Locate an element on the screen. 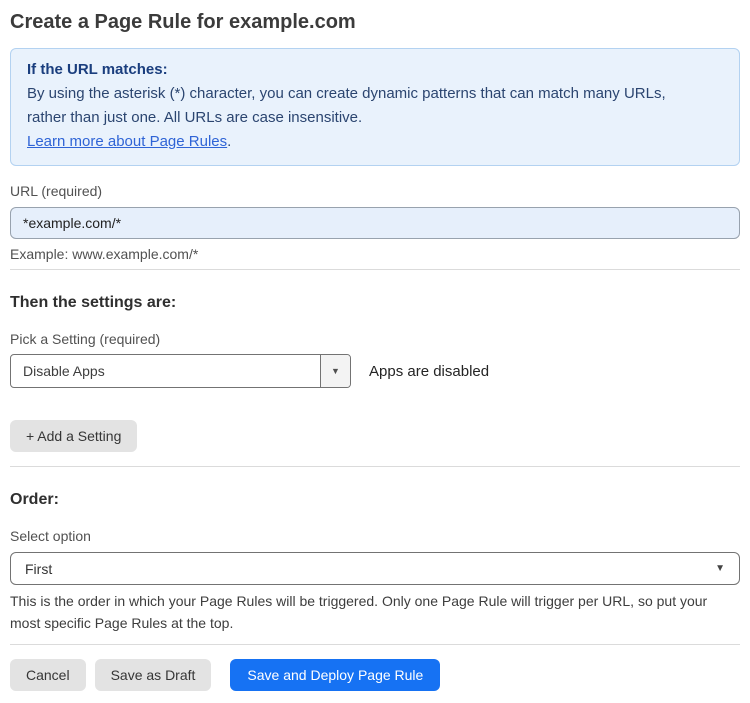  page-title: Create a Page Rule for example.com is located at coordinates (183, 22).